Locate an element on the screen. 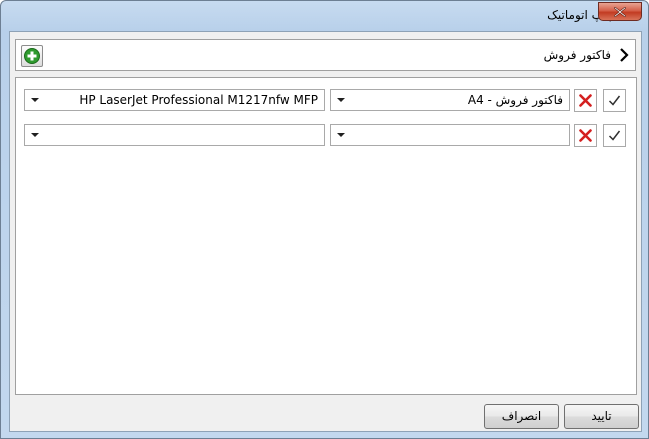  form-value: فاکتور فروش - A4 is located at coordinates (515, 100).